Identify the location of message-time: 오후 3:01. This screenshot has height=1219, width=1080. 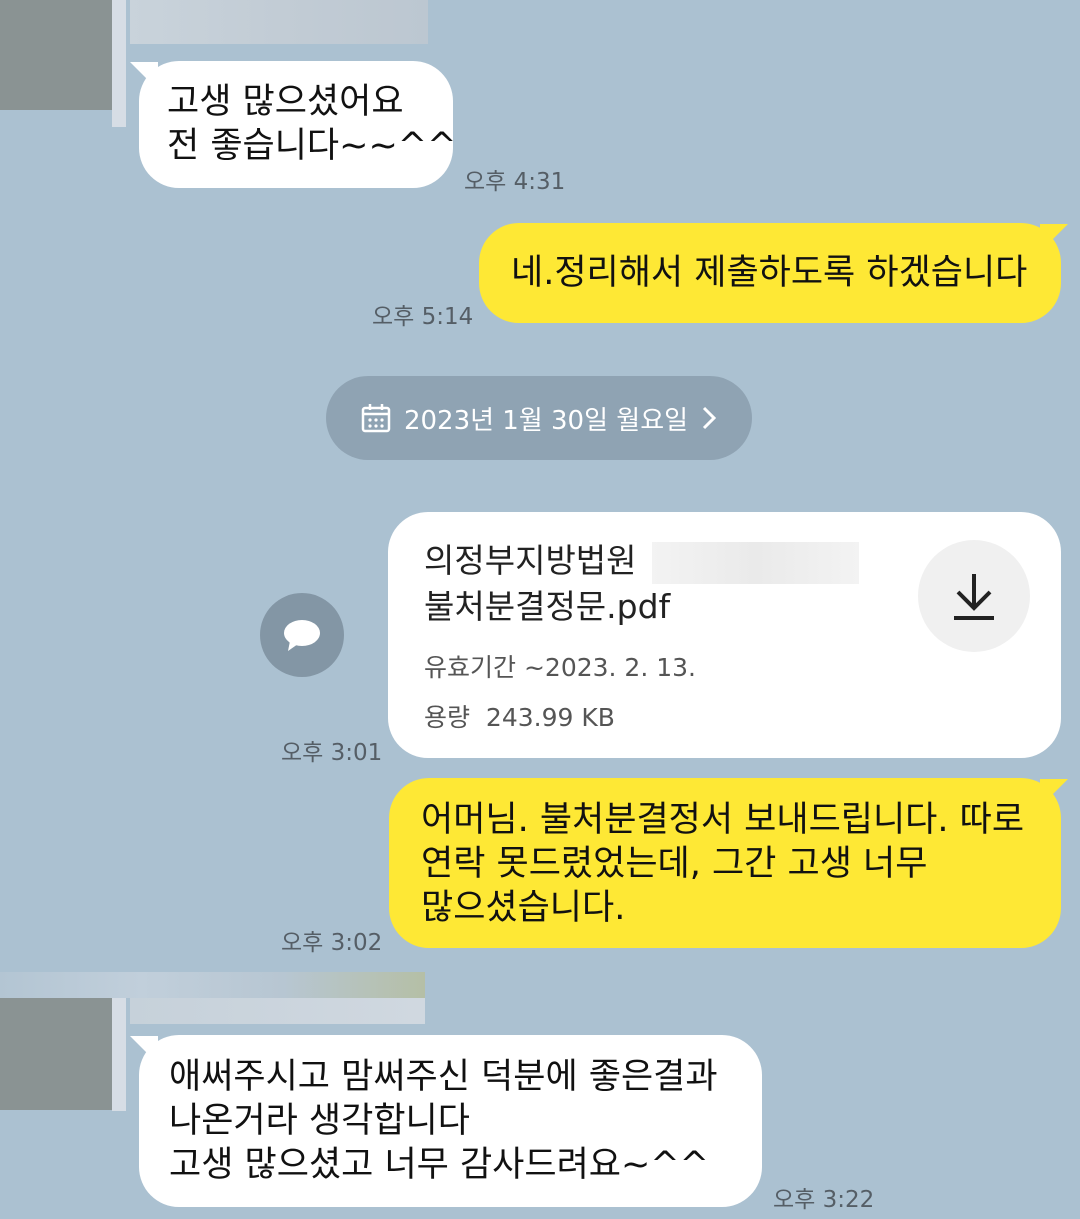
(332, 753).